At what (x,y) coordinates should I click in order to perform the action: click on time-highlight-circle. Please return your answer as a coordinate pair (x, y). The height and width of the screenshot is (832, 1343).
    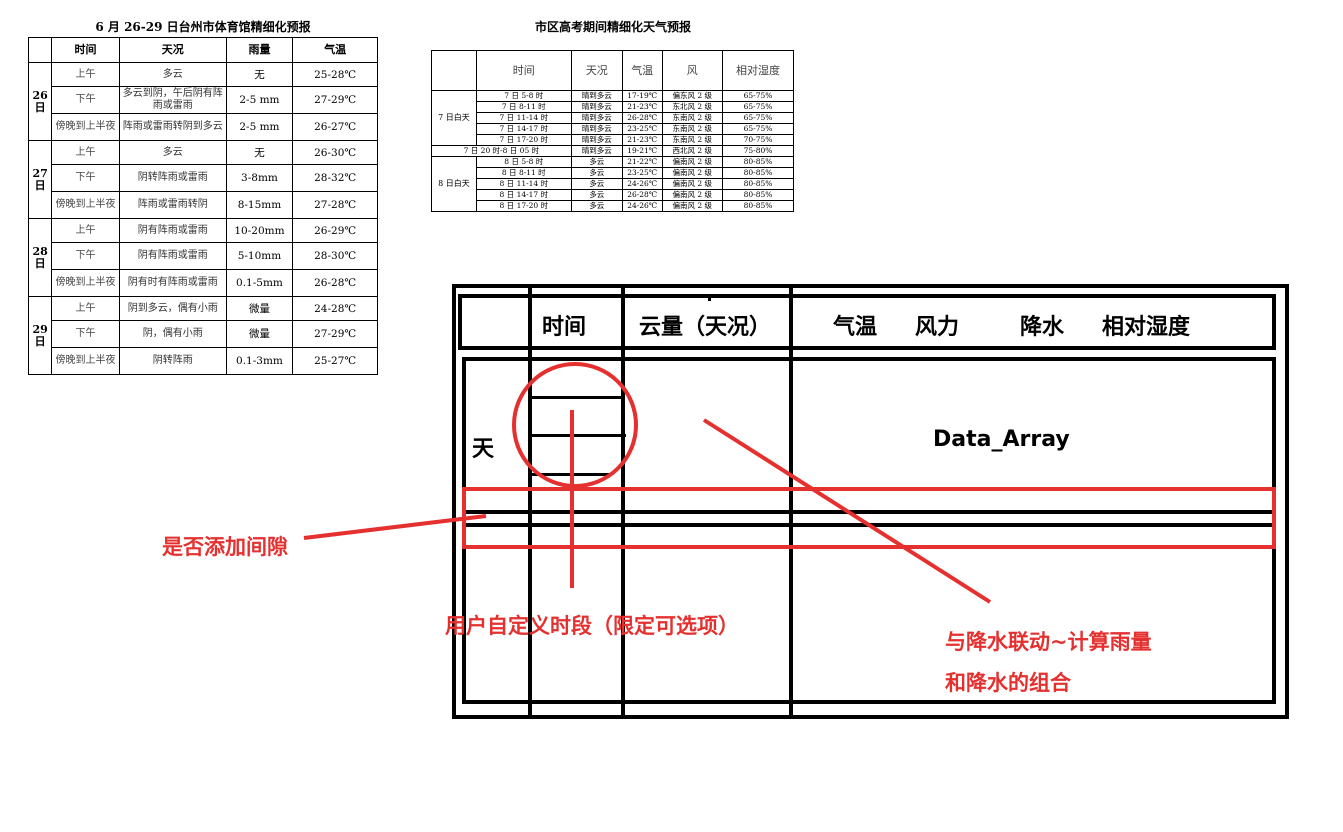
    Looking at the image, I should click on (575, 425).